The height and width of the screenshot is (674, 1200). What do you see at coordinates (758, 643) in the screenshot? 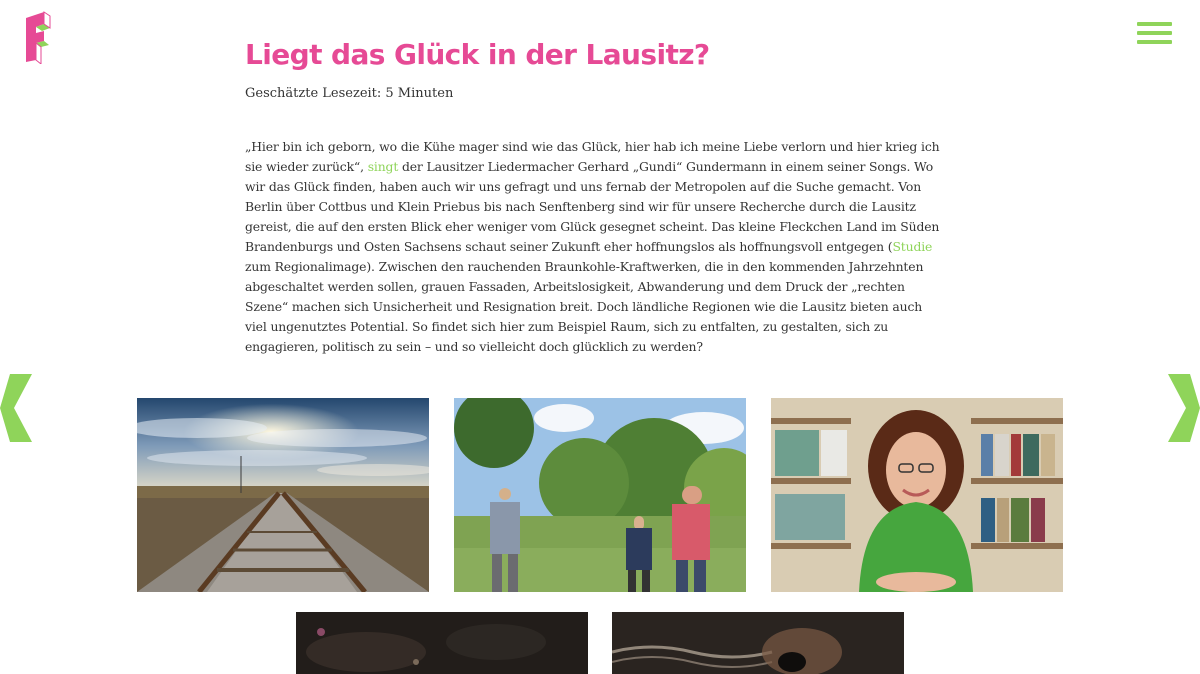
I see `photo-dark-hands` at bounding box center [758, 643].